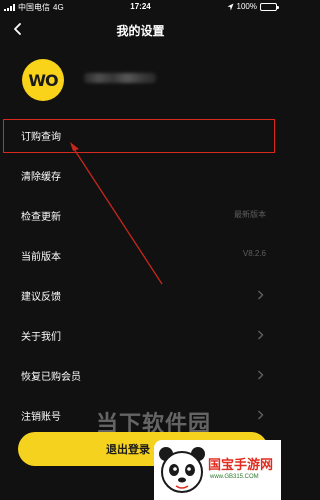 The height and width of the screenshot is (500, 320). Describe the element at coordinates (140, 215) in the screenshot. I see `menu-item-check-update: 检查更新 最新版本` at that location.